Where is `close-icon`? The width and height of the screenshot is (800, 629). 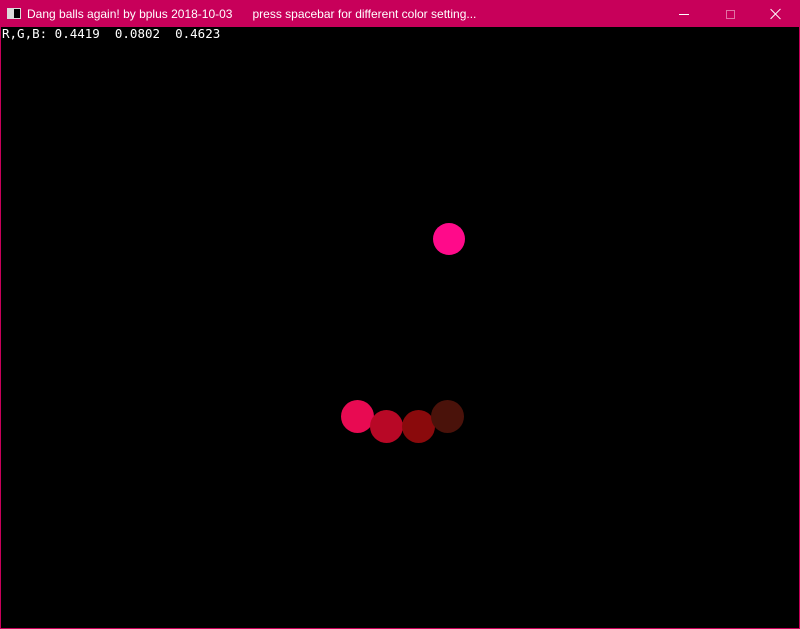
close-icon is located at coordinates (776, 14).